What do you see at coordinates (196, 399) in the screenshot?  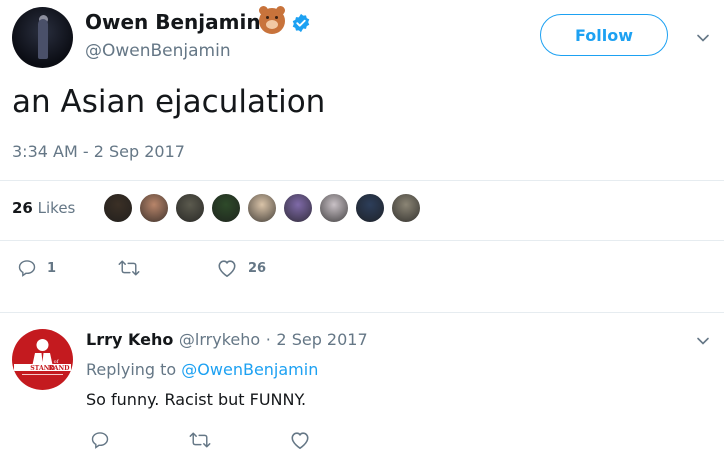 I see `reply-text: So funny. Racist but FUNNY.` at bounding box center [196, 399].